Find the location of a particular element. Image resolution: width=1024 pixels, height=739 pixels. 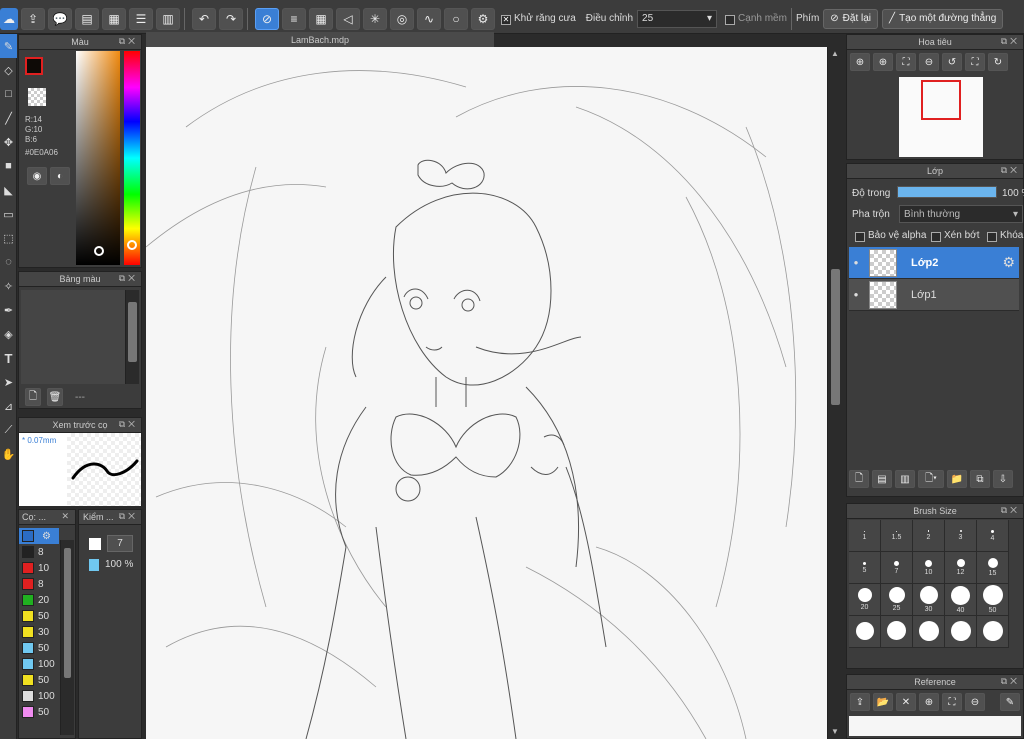

grid-edit-icon: ▥ is located at coordinates (168, 18).